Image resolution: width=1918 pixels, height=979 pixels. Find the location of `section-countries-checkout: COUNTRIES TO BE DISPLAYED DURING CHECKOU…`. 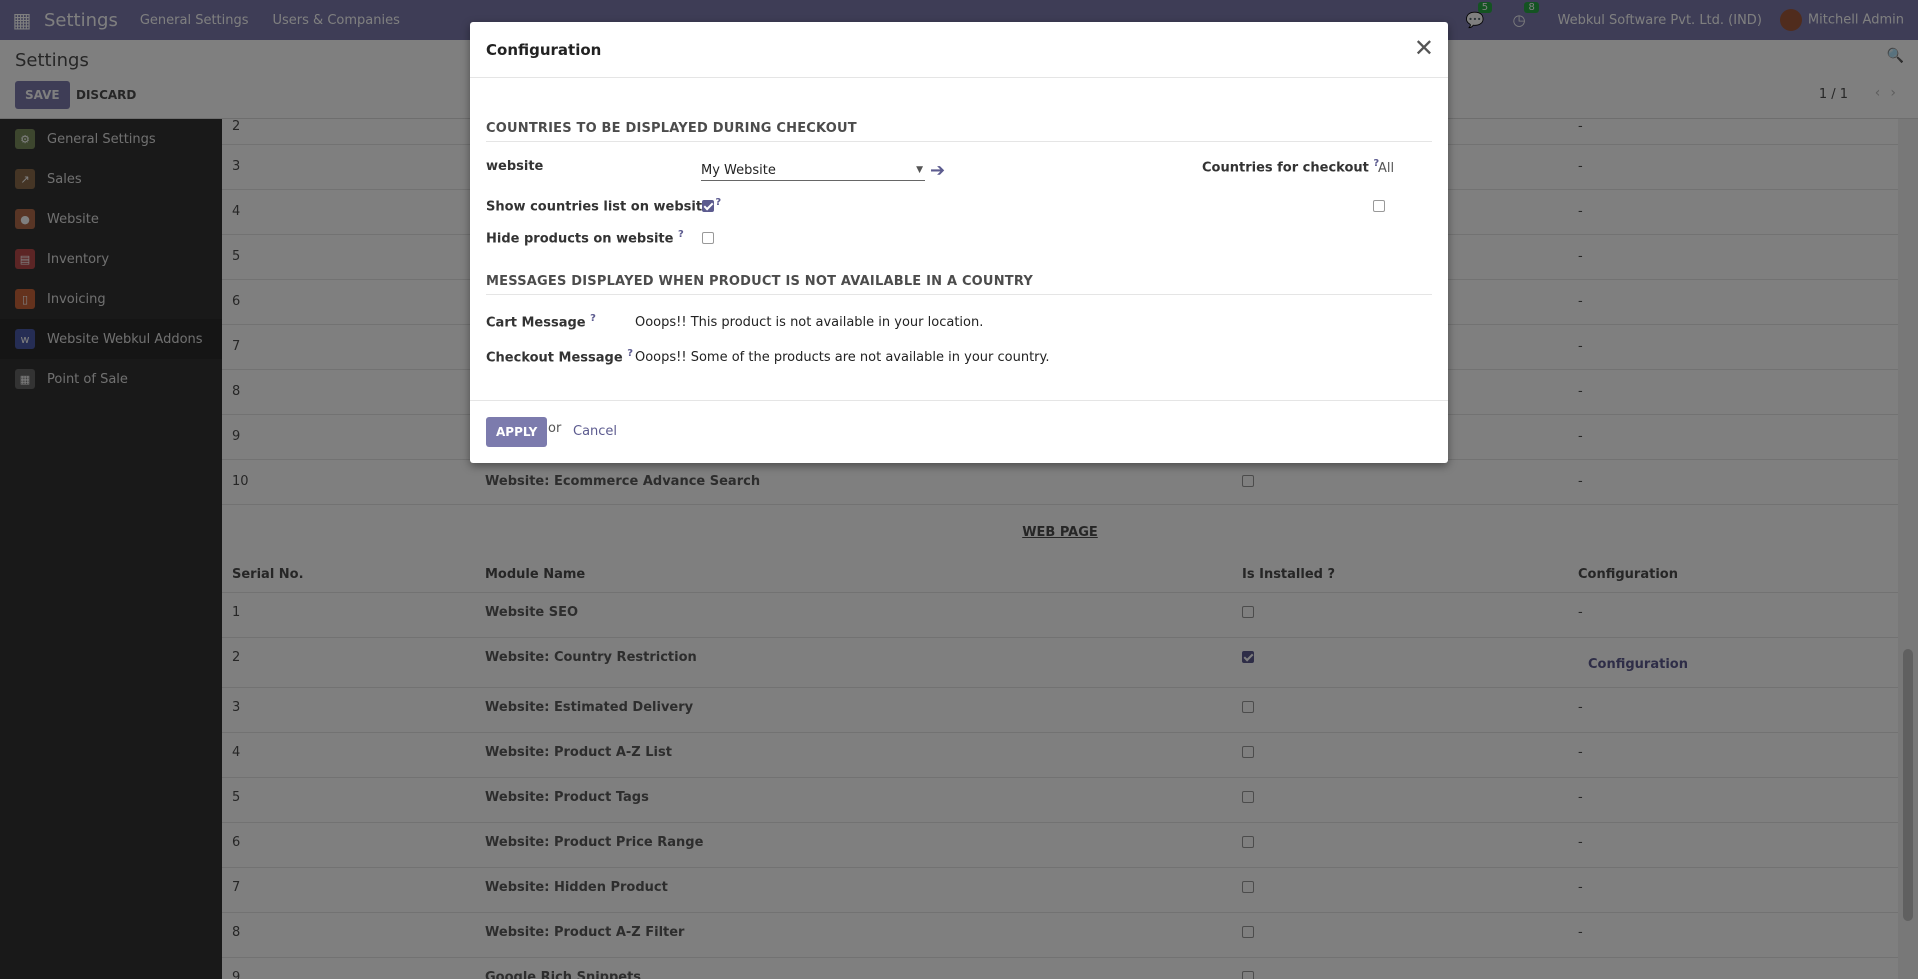

section-countries-checkout: COUNTRIES TO BE DISPLAYED DURING CHECKOU… is located at coordinates (959, 131).